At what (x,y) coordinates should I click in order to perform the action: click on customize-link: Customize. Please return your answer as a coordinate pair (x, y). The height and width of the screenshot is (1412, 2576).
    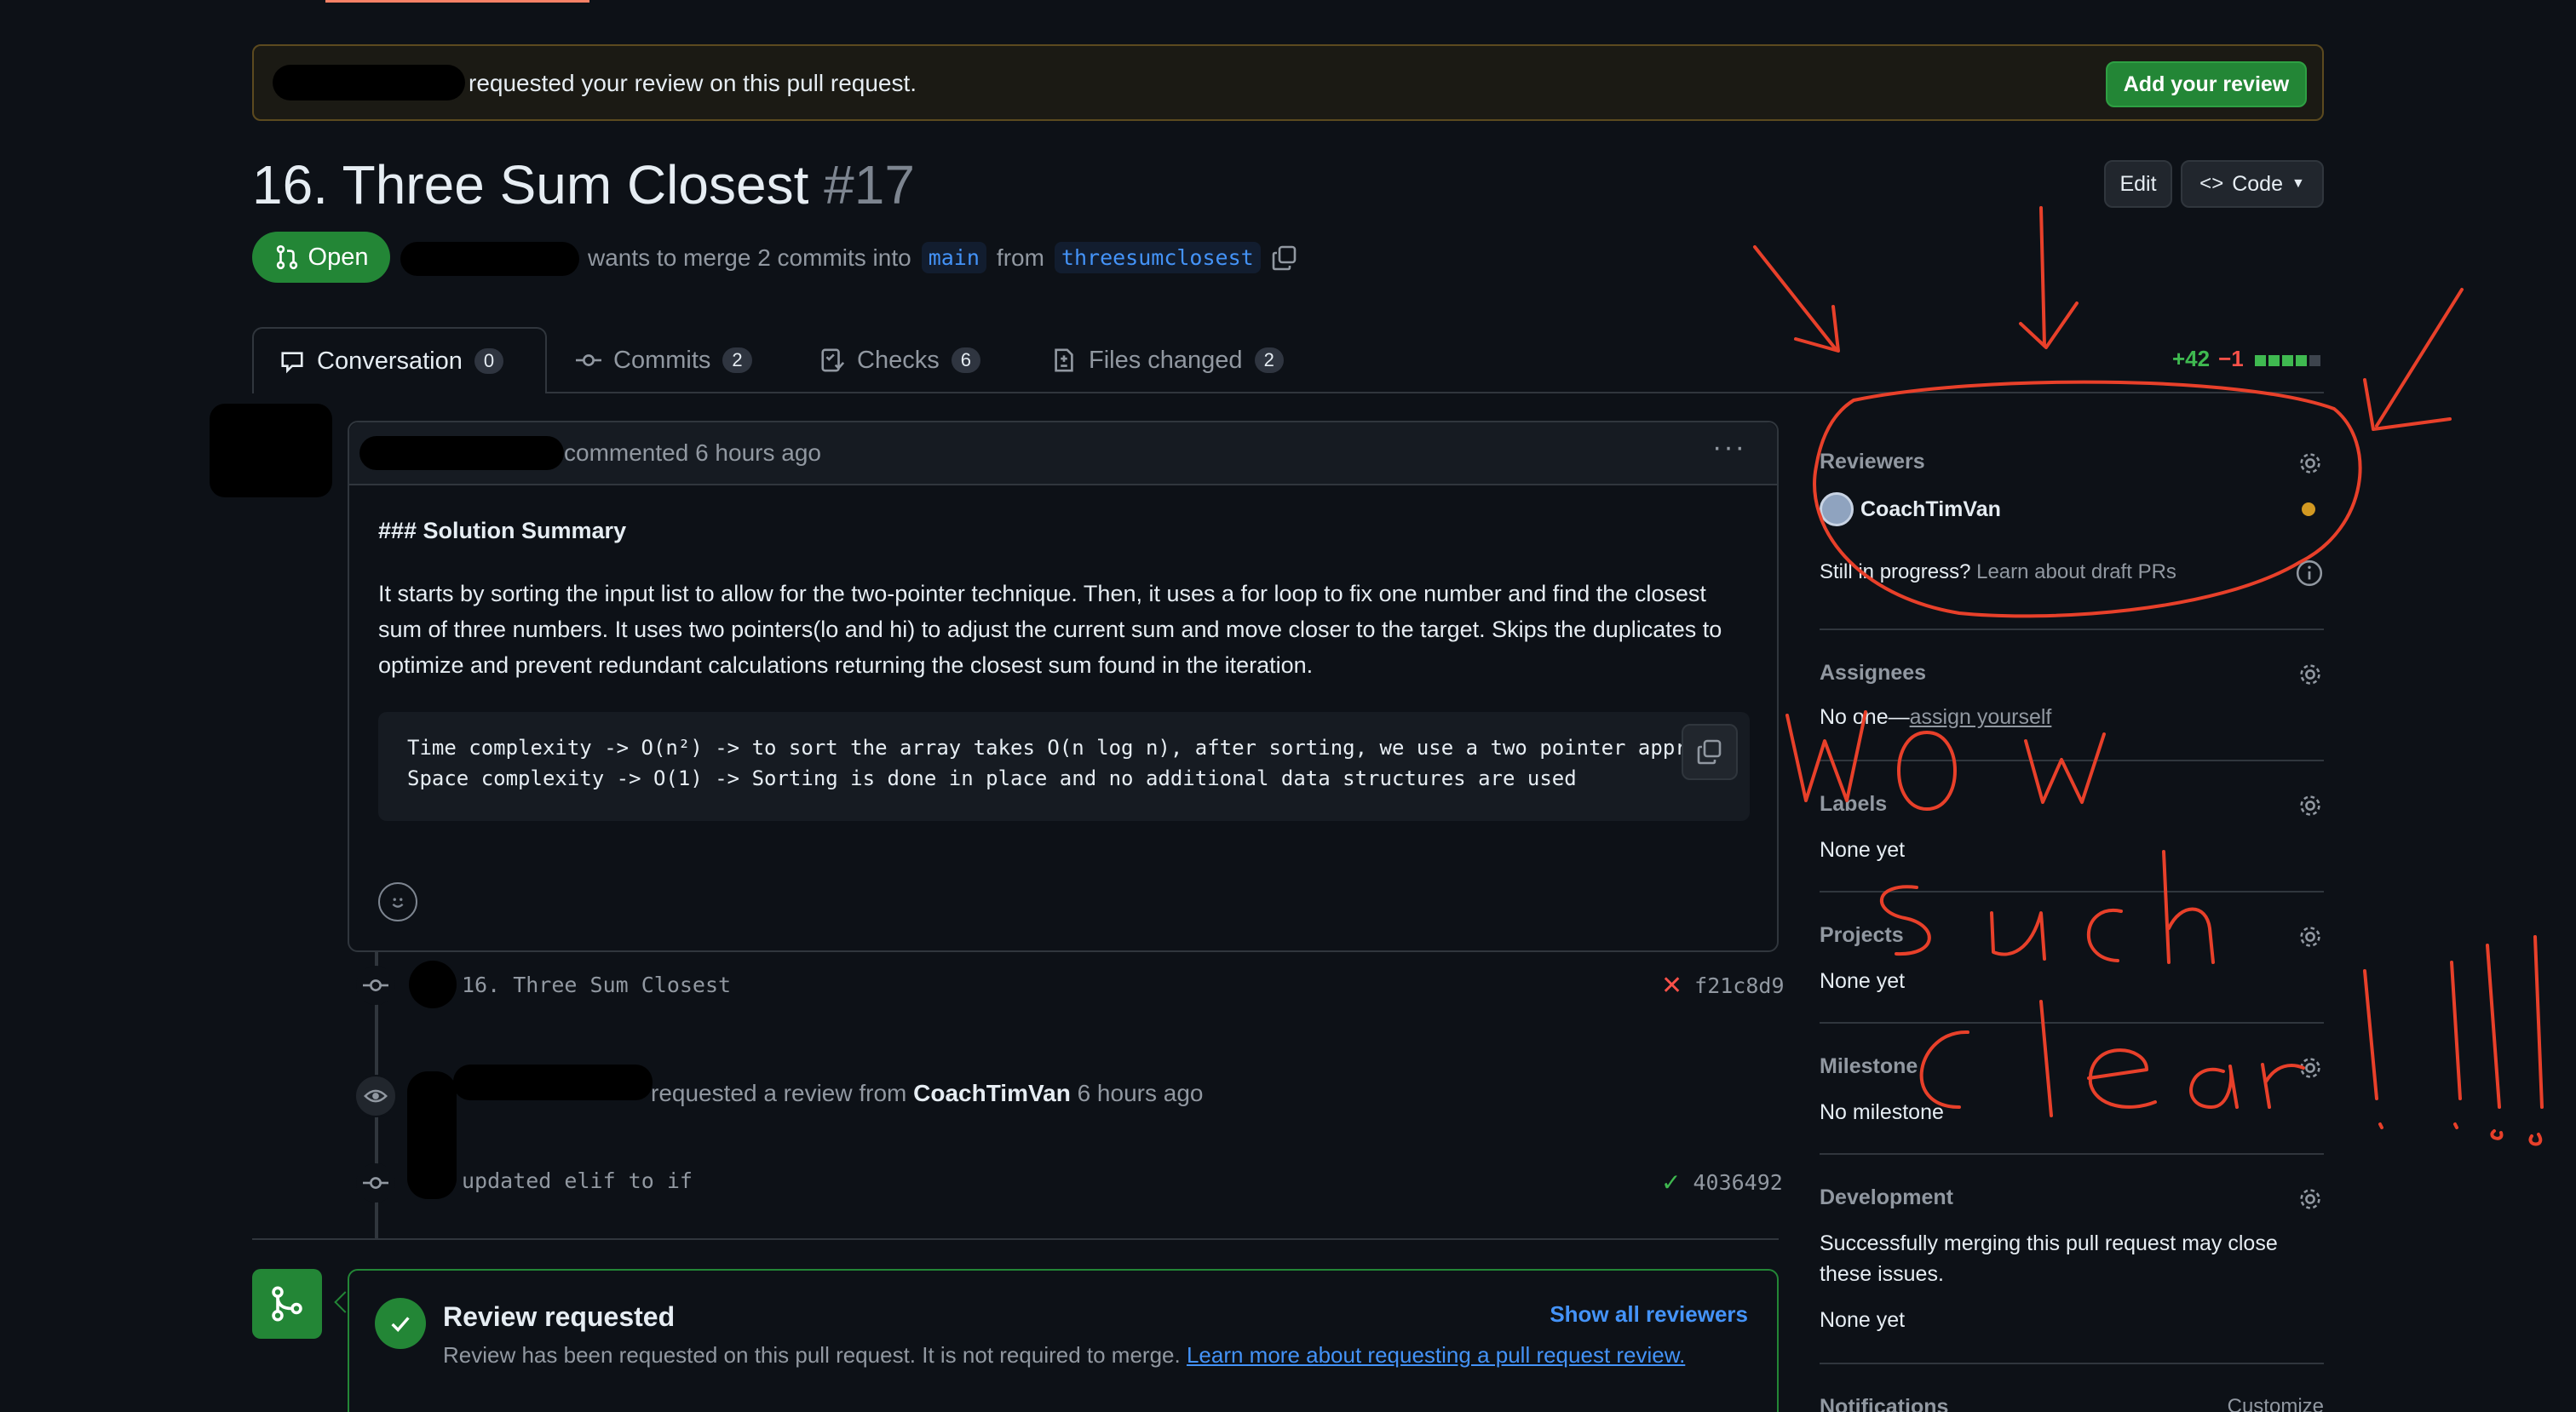
    Looking at the image, I should click on (2276, 1403).